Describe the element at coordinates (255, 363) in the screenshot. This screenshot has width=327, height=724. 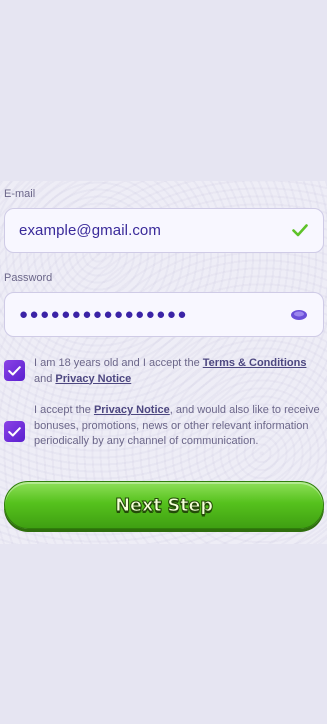
I see `terms-link: Terms & Conditions` at that location.